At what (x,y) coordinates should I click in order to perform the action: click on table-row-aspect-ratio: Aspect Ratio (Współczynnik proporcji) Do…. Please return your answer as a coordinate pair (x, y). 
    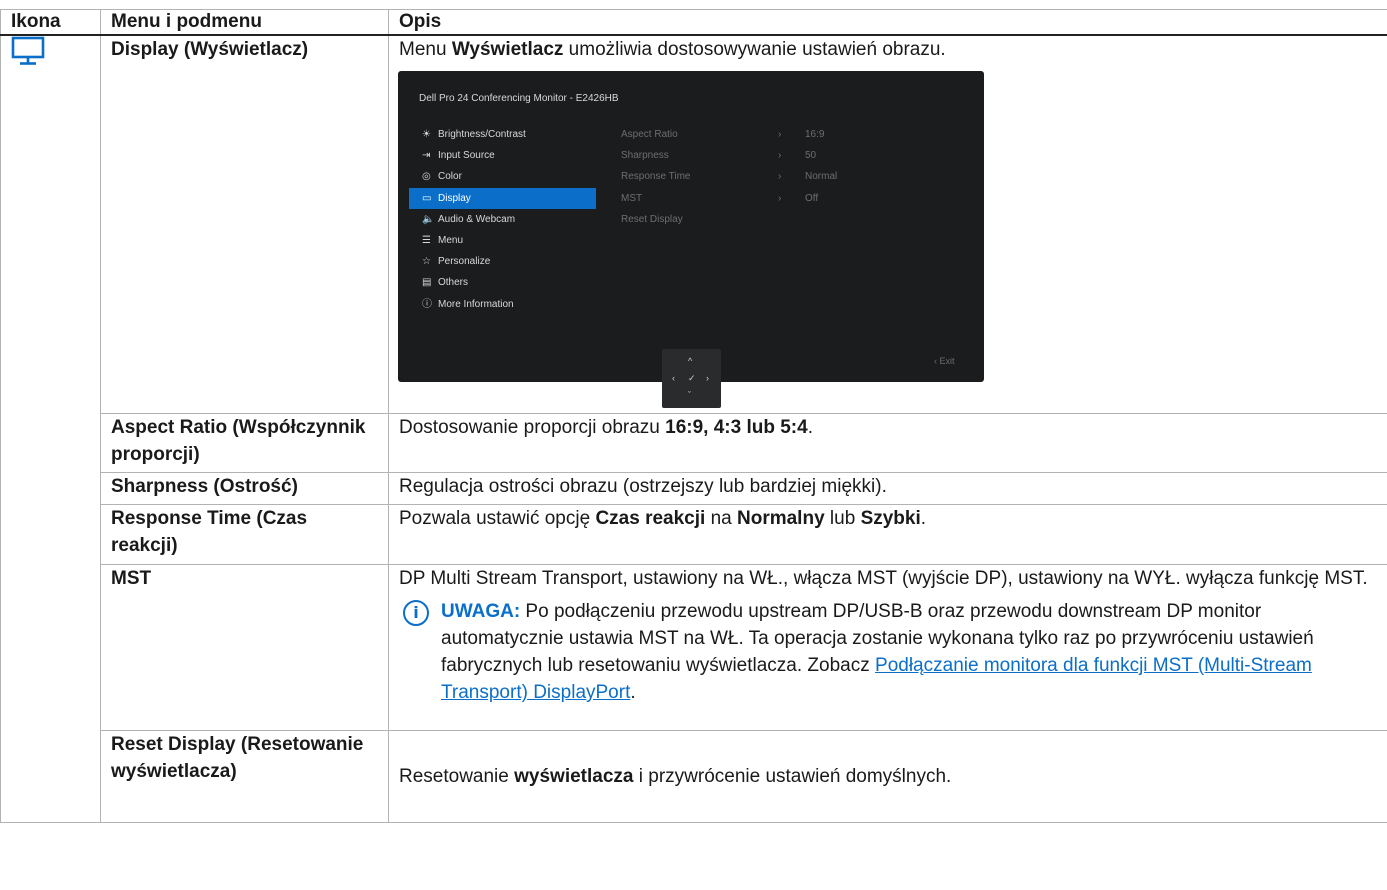
    Looking at the image, I should click on (694, 443).